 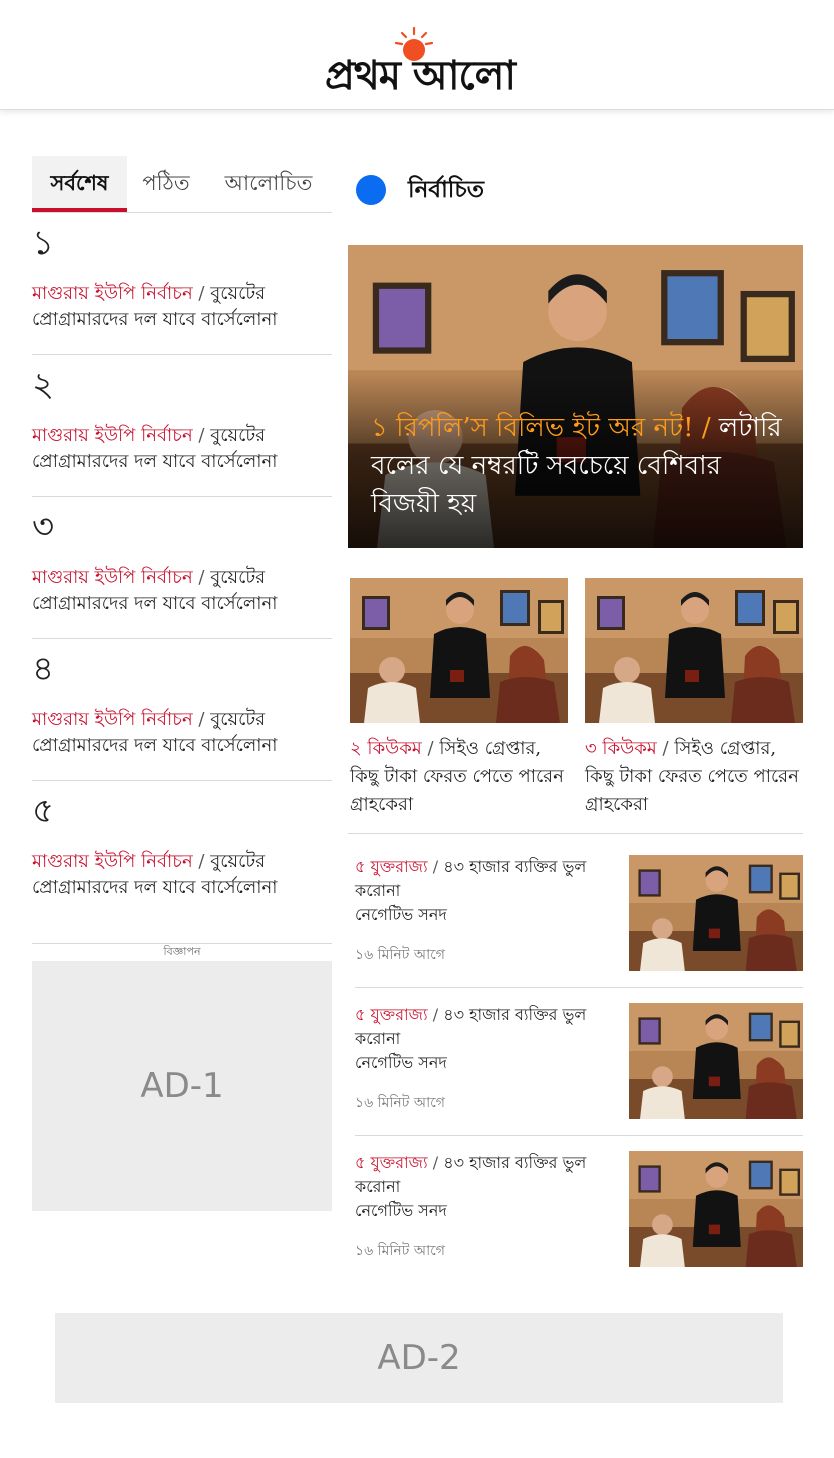 What do you see at coordinates (43, 669) in the screenshot?
I see `rank-number: ৪` at bounding box center [43, 669].